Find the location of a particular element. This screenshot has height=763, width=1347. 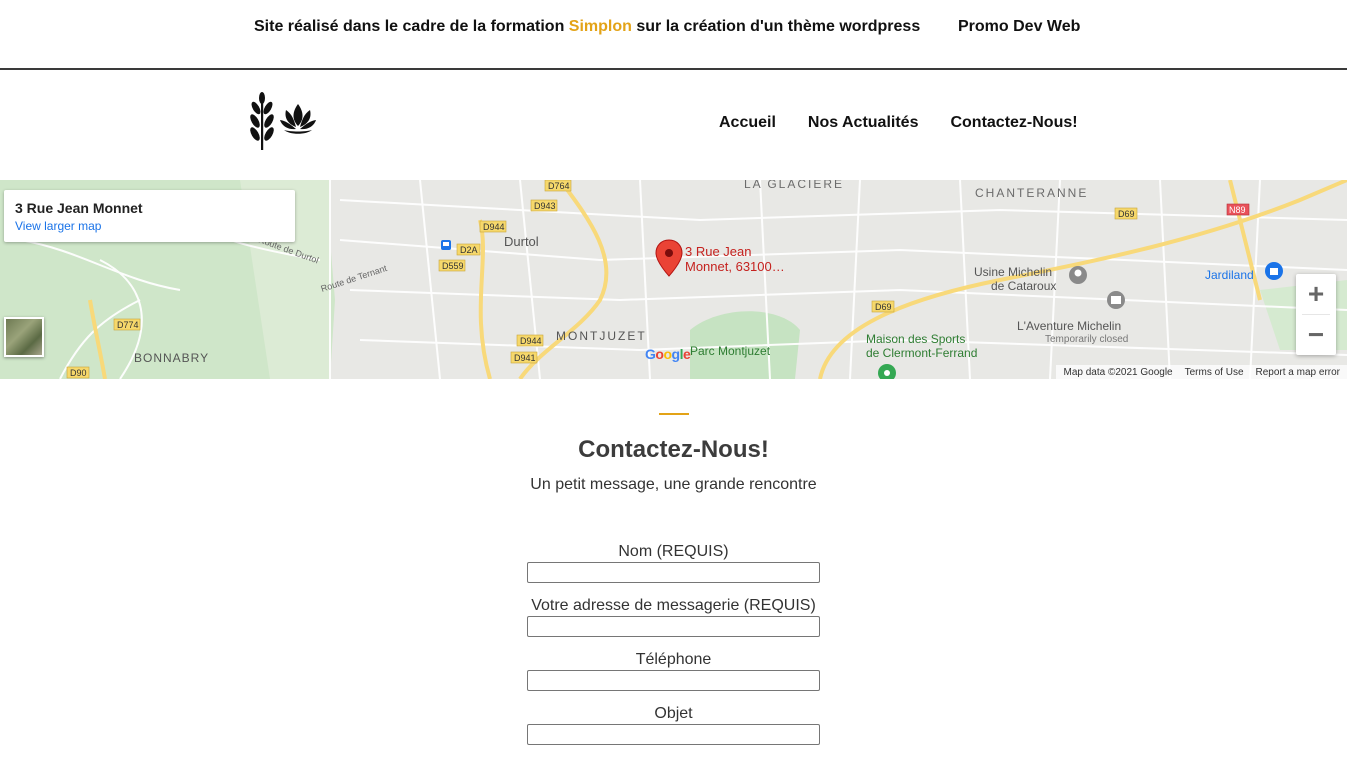

main-nav: Accueil Nos Actualités Contactez-Nous! is located at coordinates (898, 123).